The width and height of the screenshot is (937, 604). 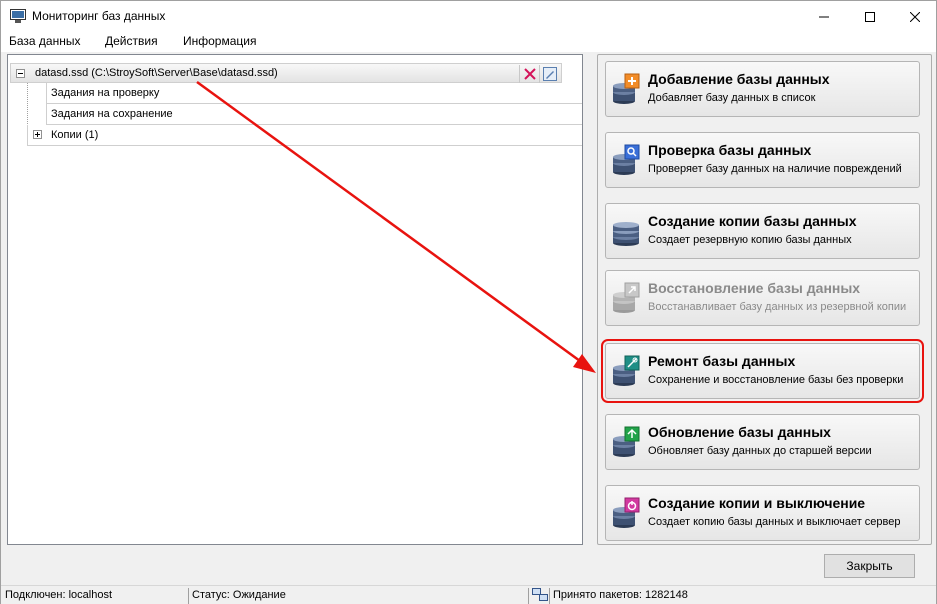 I want to click on update-database-icon, so click(x=626, y=441).